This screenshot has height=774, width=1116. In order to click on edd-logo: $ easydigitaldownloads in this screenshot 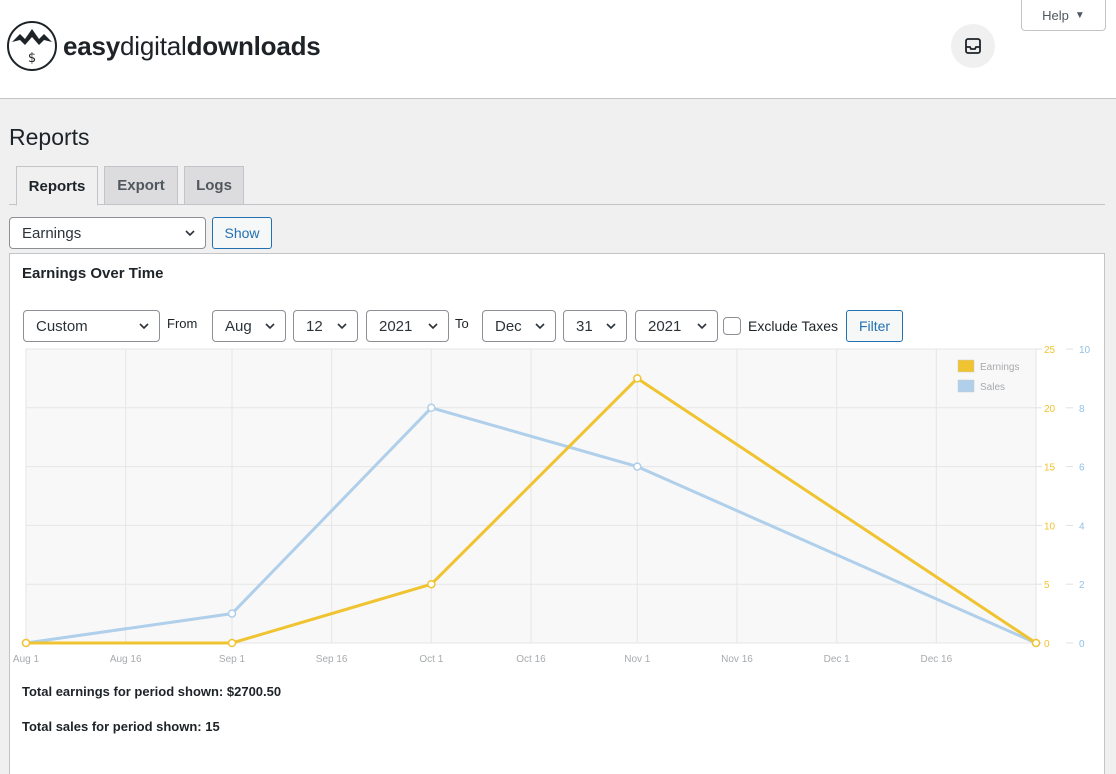, I will do `click(163, 46)`.